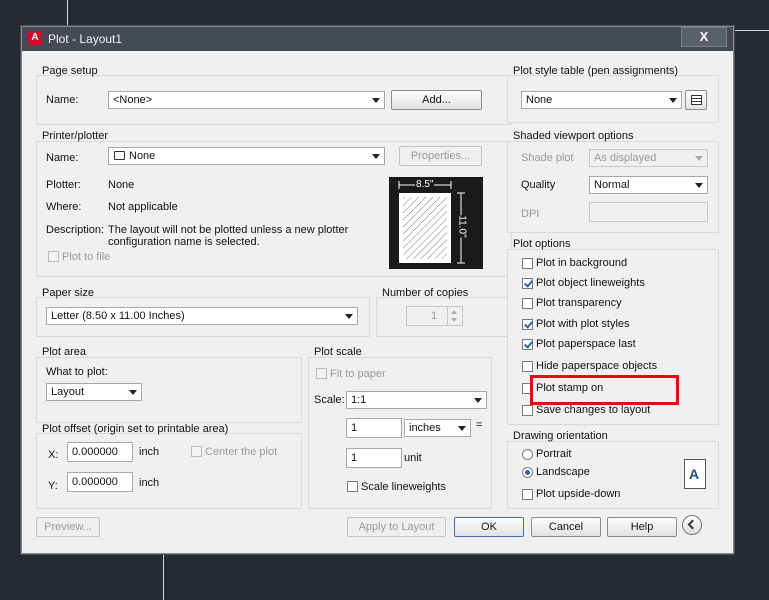 This screenshot has width=769, height=600. What do you see at coordinates (642, 527) in the screenshot?
I see `help-button: Help` at bounding box center [642, 527].